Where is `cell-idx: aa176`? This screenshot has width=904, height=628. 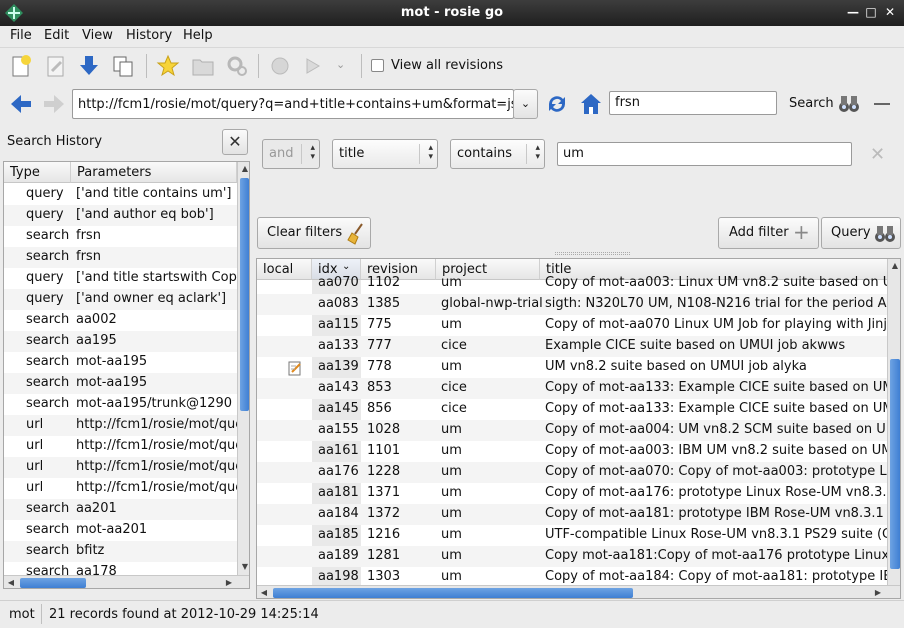
cell-idx: aa176 is located at coordinates (338, 471).